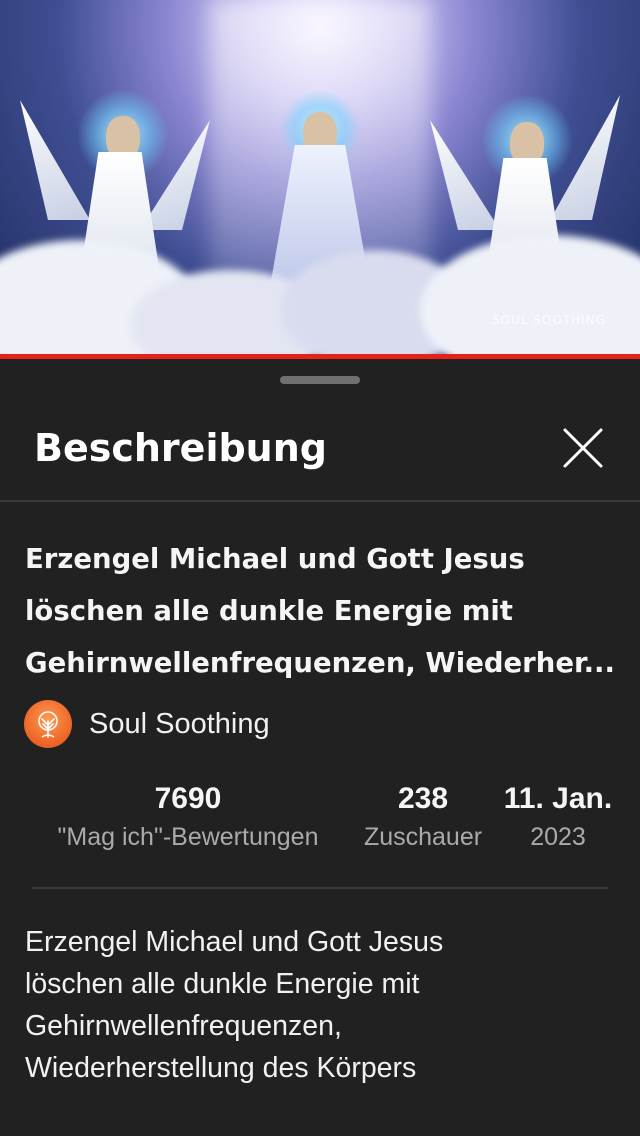 Image resolution: width=640 pixels, height=1136 pixels. What do you see at coordinates (275, 559) in the screenshot?
I see `video-title-line: Erzengel Michael und Gott Jesus` at bounding box center [275, 559].